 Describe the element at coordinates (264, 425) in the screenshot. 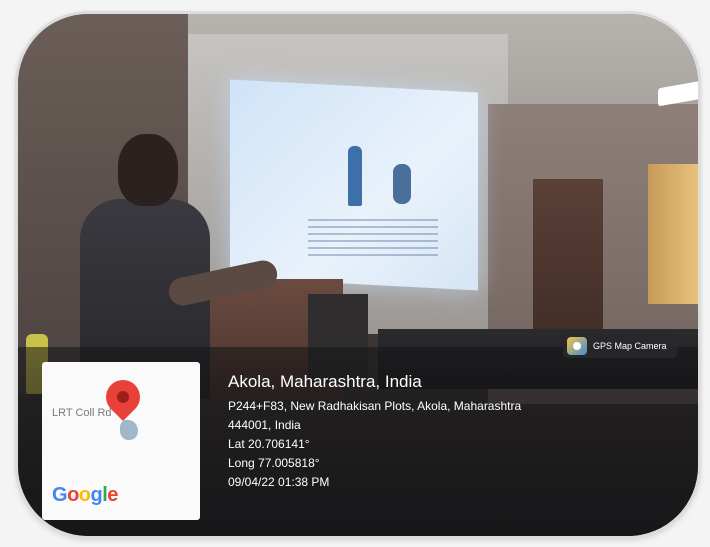

I see `address-line-2: 444001, India` at that location.